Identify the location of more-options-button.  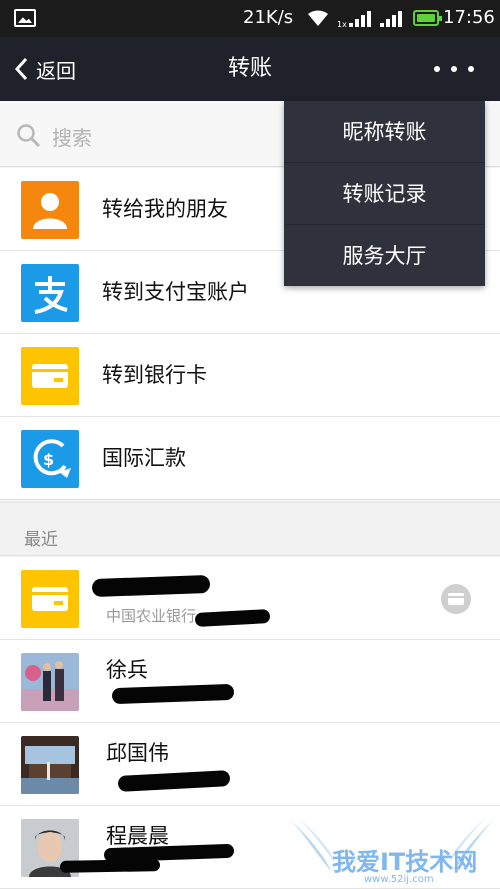
(454, 69).